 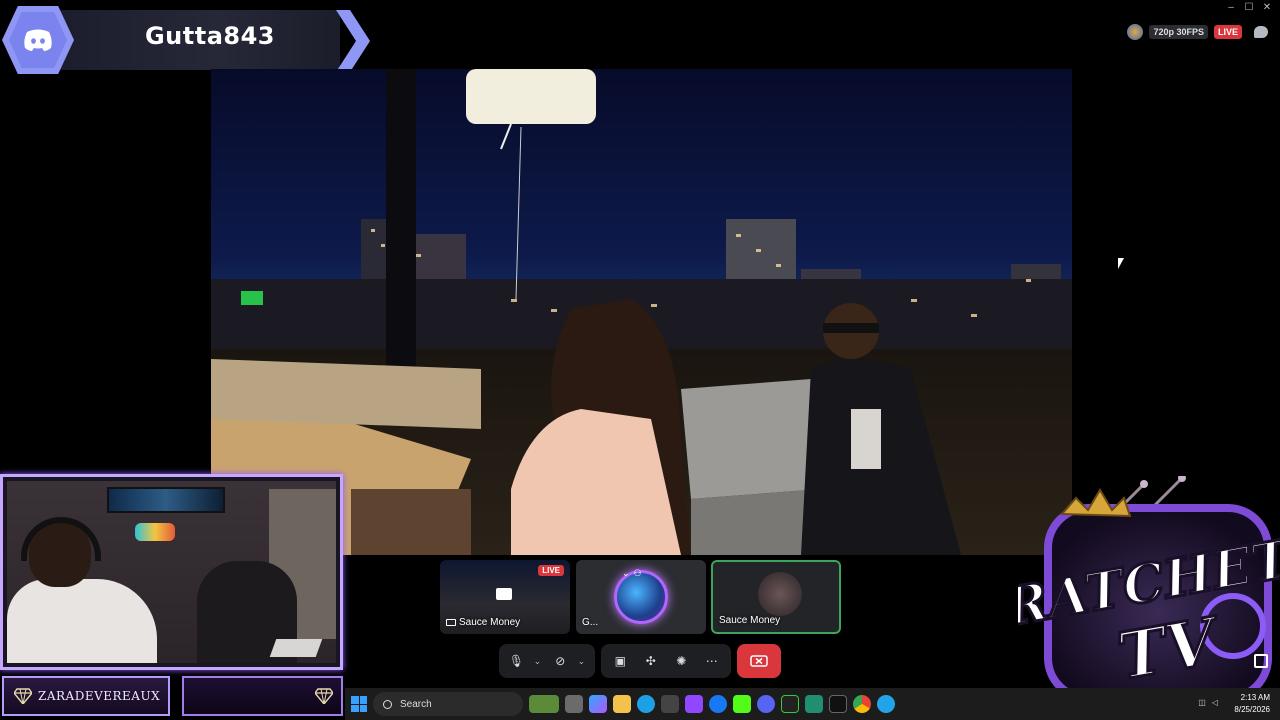 I want to click on fullscreen-icon, so click(x=1261, y=661).